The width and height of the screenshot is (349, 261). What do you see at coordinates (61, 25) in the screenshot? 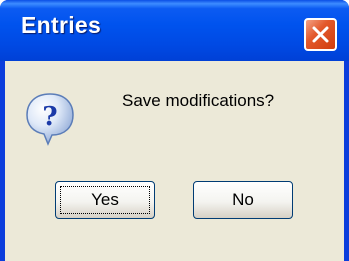
I see `window-title: Entries` at bounding box center [61, 25].